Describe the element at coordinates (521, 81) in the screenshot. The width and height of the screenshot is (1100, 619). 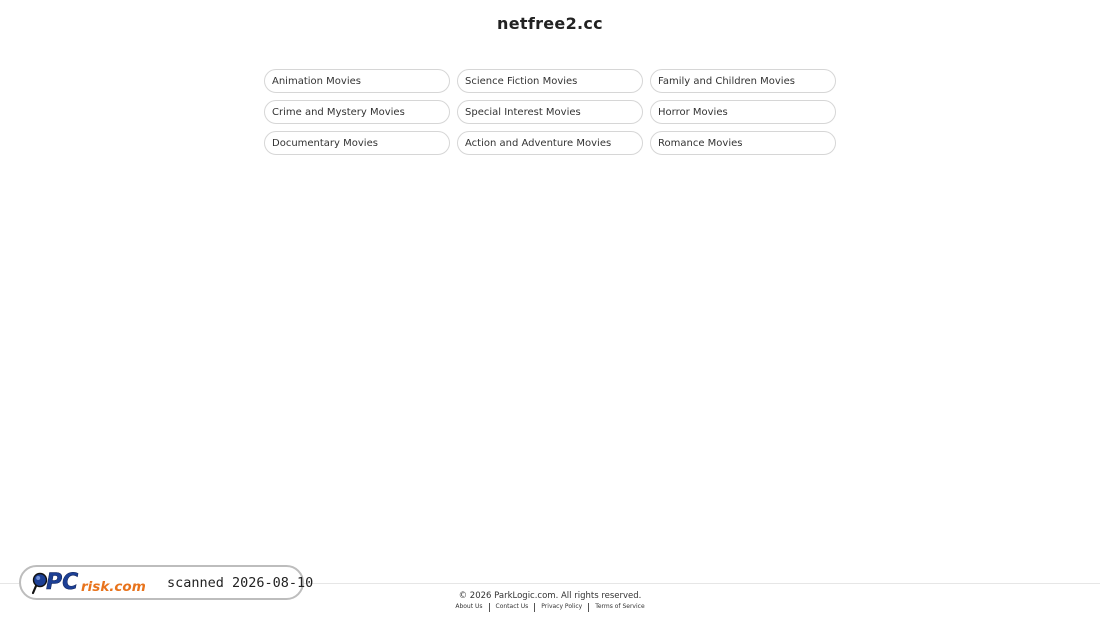
I see `category-link-label: Science Fiction Movies` at that location.